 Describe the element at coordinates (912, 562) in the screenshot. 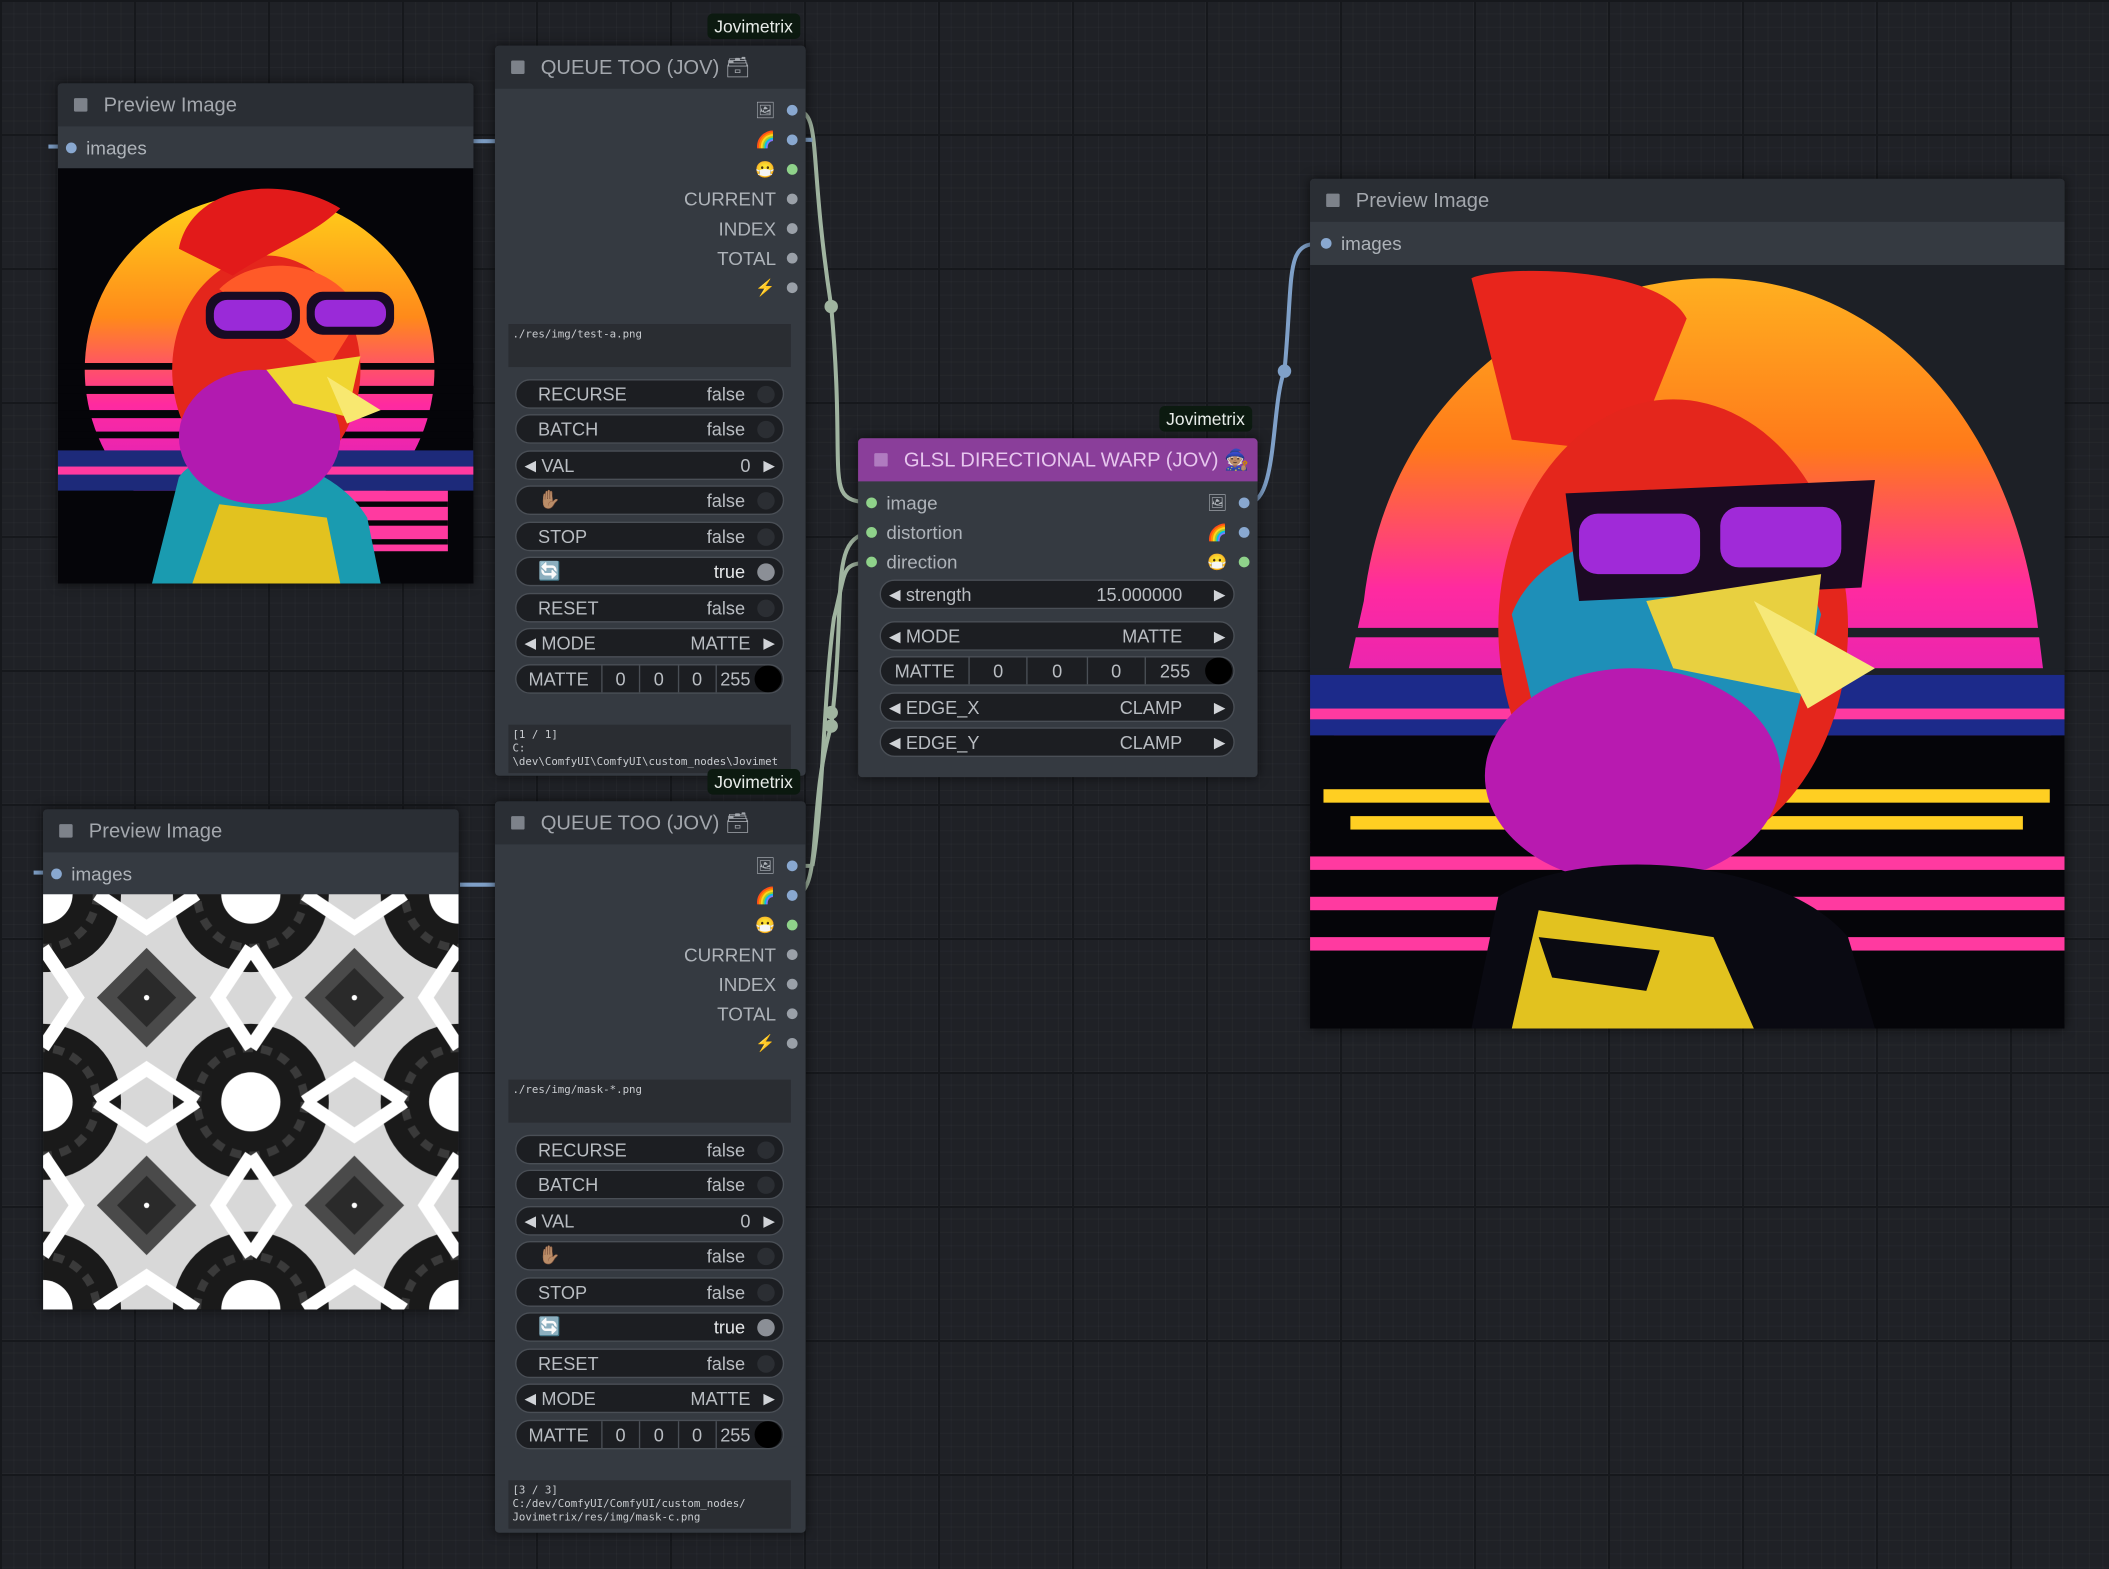

I see `input-direction: direction` at that location.